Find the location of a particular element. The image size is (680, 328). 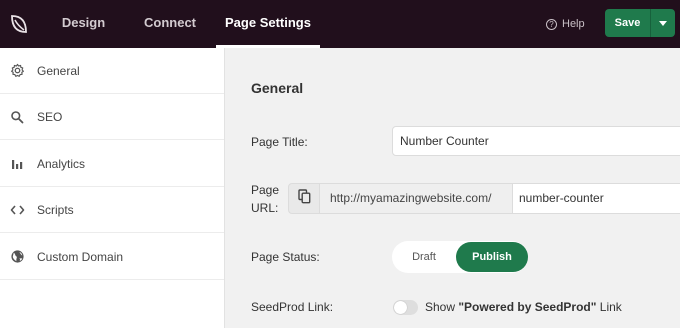

sidebar-item-analytics: Analytics is located at coordinates (112, 164).